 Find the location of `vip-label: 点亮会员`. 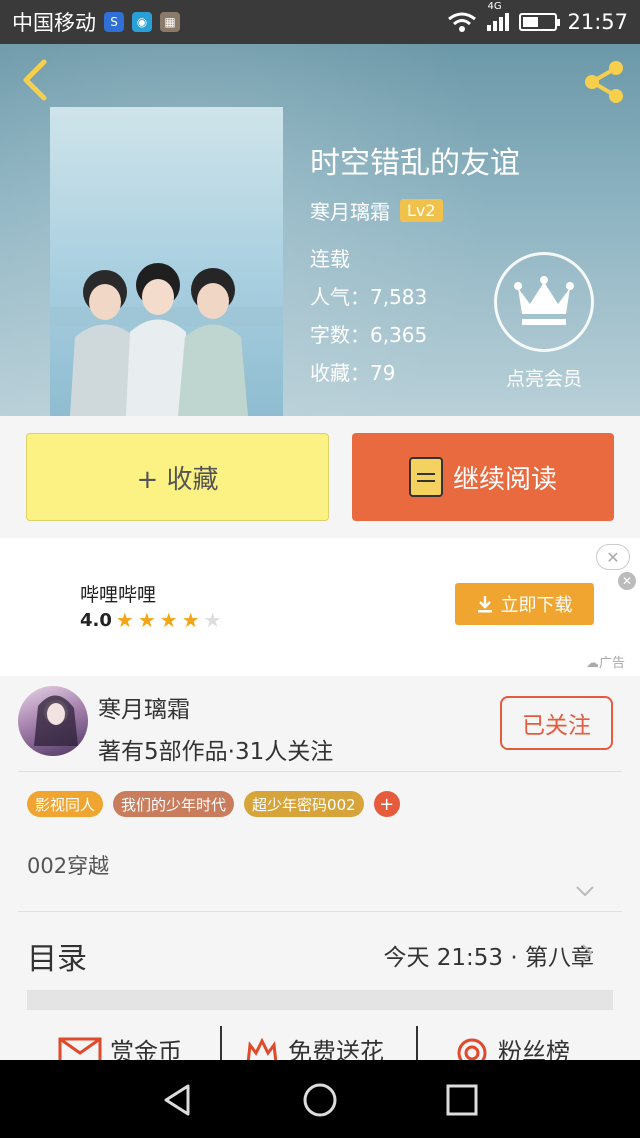

vip-label: 点亮会员 is located at coordinates (544, 377).